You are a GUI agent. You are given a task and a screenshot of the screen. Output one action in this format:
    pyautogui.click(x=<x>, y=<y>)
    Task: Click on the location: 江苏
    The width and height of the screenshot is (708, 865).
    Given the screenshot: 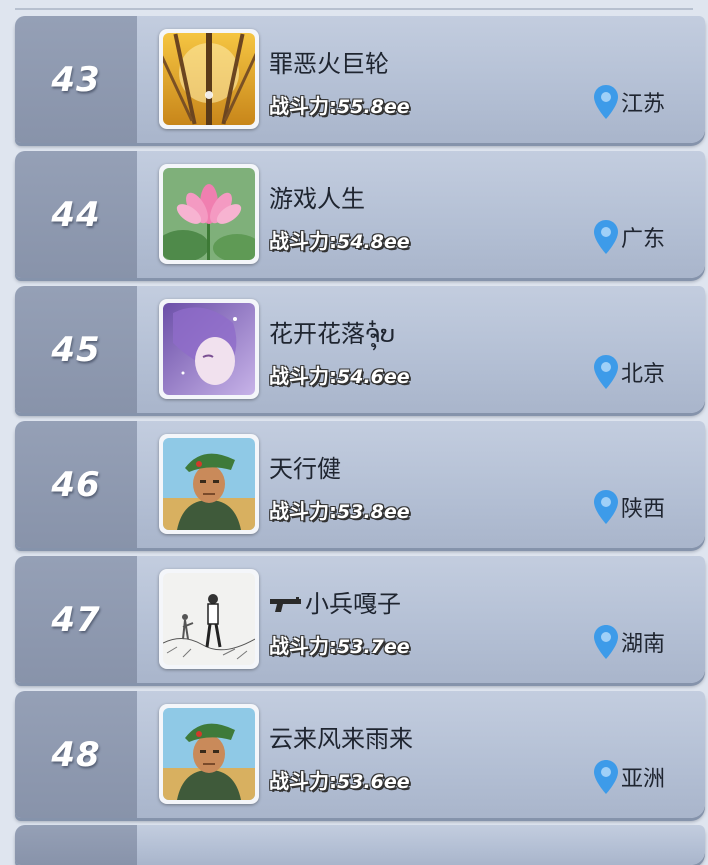 What is the action you would take?
    pyautogui.click(x=629, y=102)
    